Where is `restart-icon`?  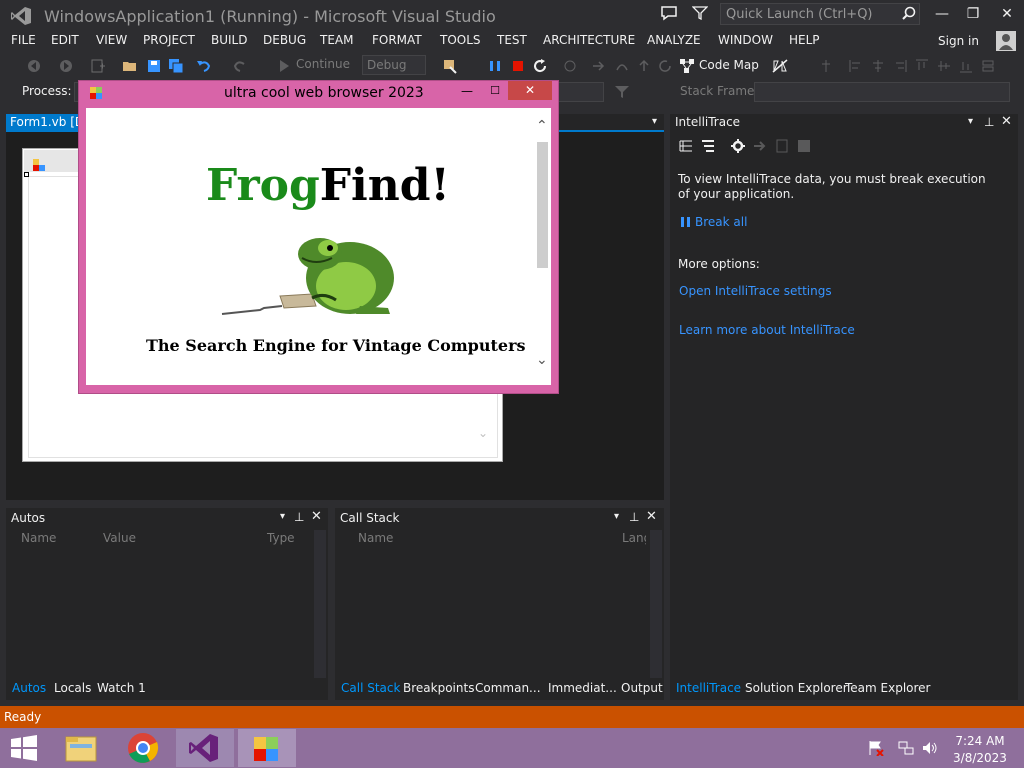 restart-icon is located at coordinates (540, 66).